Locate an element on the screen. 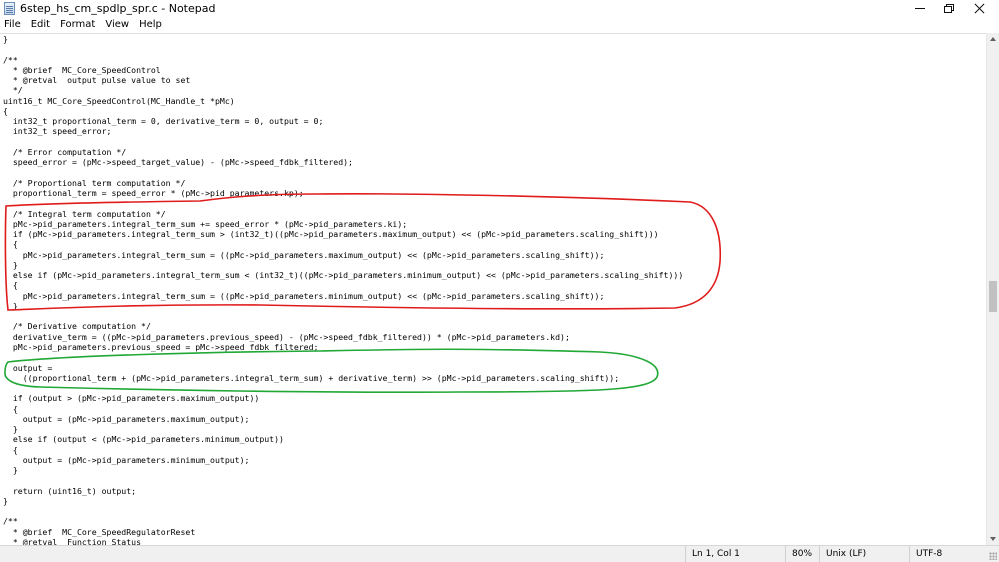  minimize-button is located at coordinates (920, 8).